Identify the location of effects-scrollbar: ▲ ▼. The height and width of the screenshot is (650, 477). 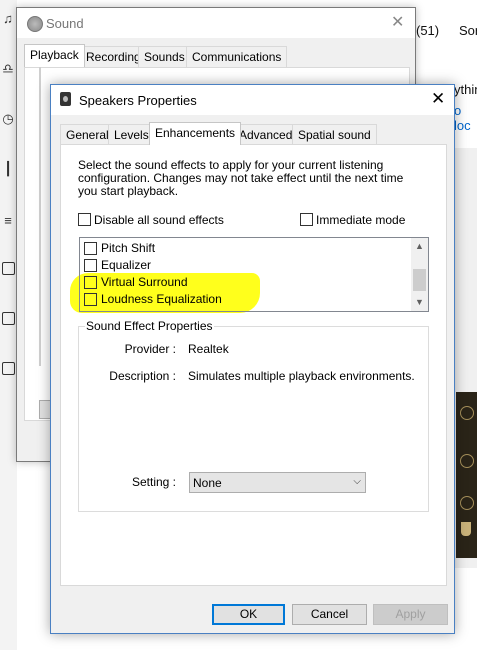
(419, 274).